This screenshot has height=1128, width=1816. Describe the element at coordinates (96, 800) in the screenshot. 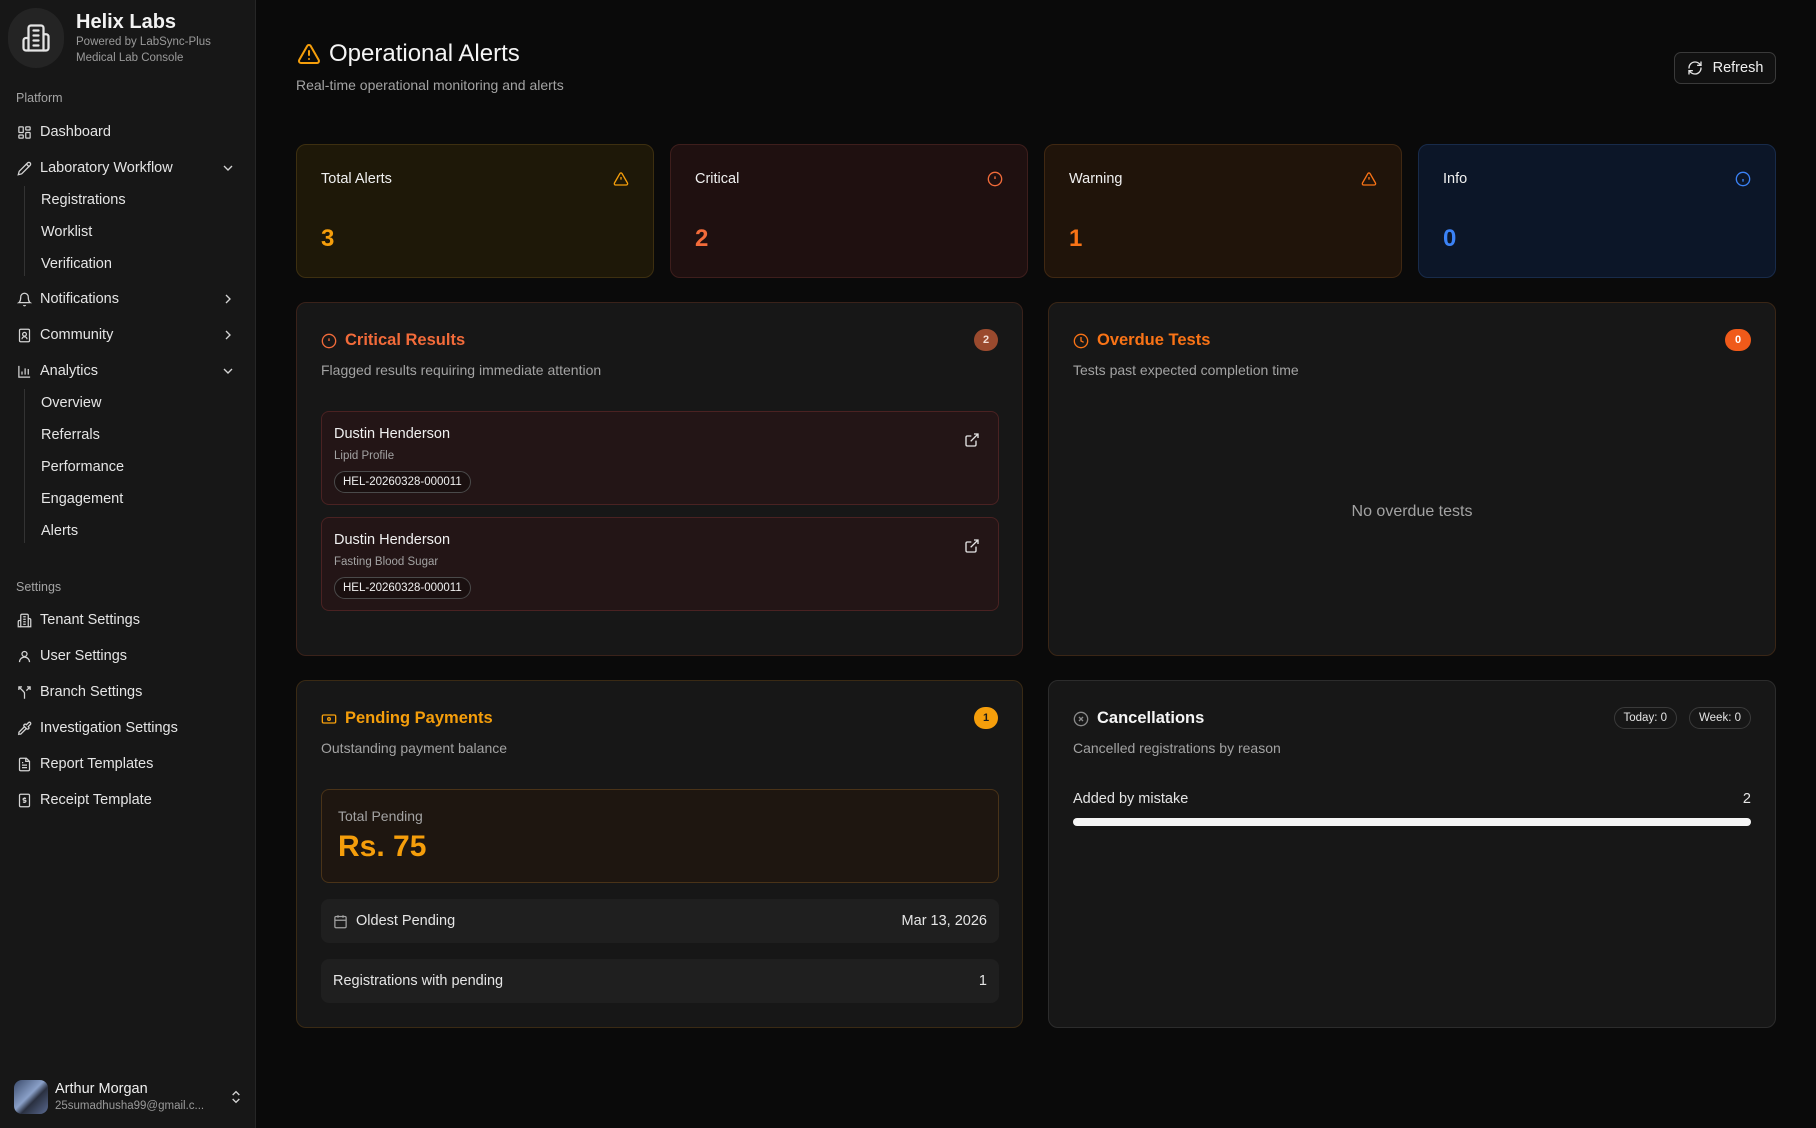

I see `sidebar-item-label: Receipt Template` at that location.